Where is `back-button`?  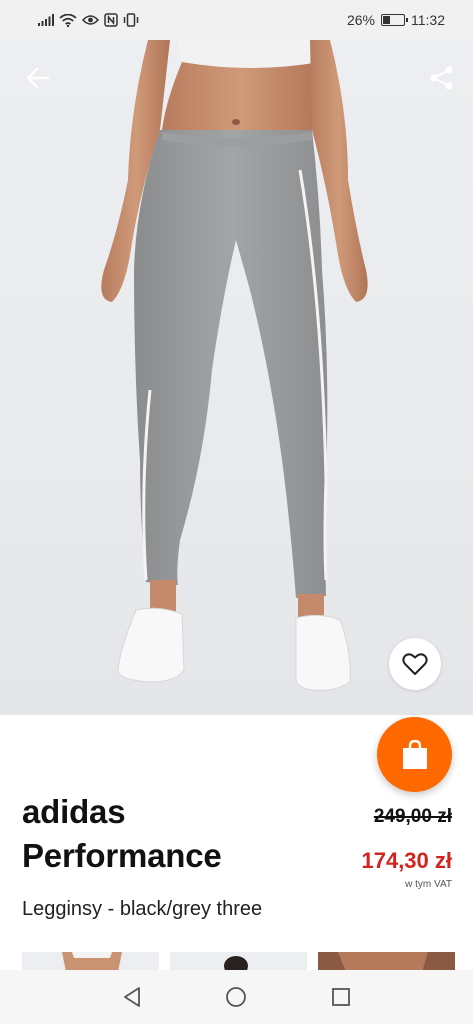 back-button is located at coordinates (38, 78).